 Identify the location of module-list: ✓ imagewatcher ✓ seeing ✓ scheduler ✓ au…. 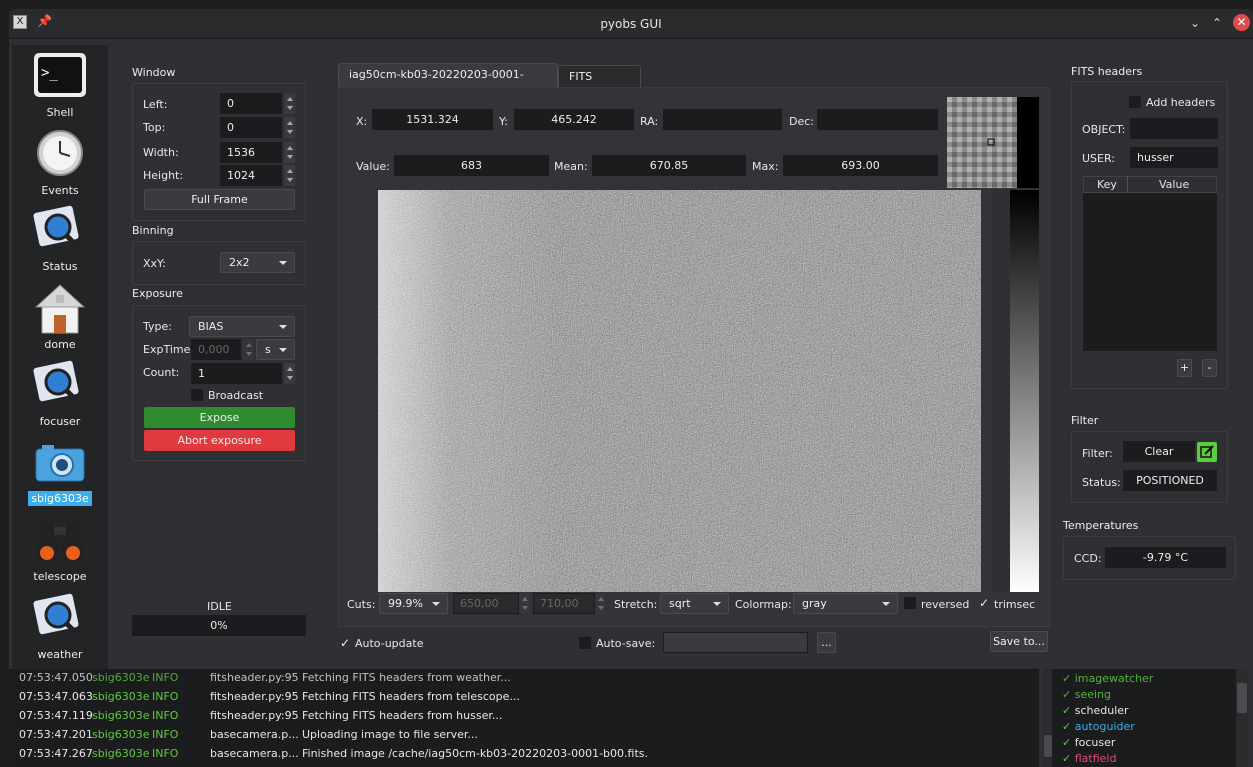
(1150, 718).